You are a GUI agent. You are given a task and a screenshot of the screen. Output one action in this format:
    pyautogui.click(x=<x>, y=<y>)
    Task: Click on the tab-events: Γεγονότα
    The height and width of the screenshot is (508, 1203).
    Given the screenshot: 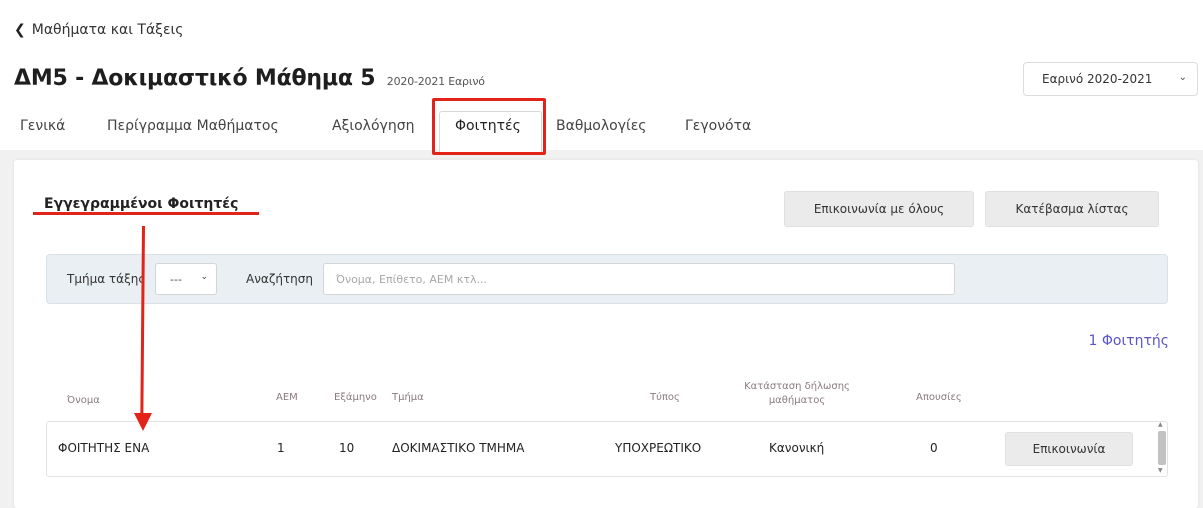 What is the action you would take?
    pyautogui.click(x=718, y=126)
    